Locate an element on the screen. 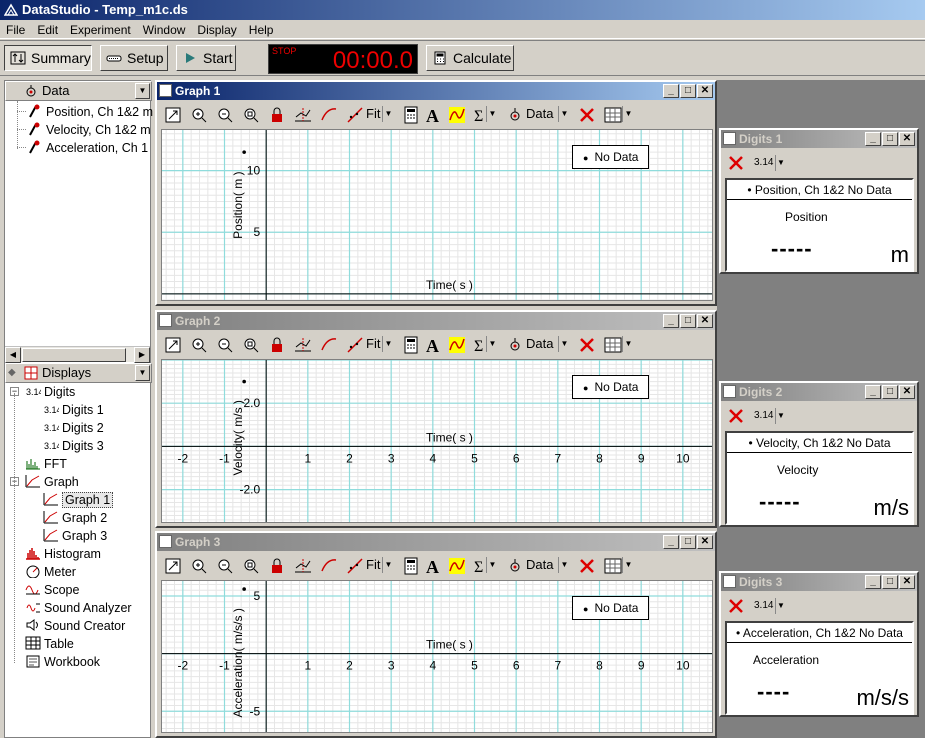 The height and width of the screenshot is (738, 925). menu-experiment: Experiment is located at coordinates (100, 28).